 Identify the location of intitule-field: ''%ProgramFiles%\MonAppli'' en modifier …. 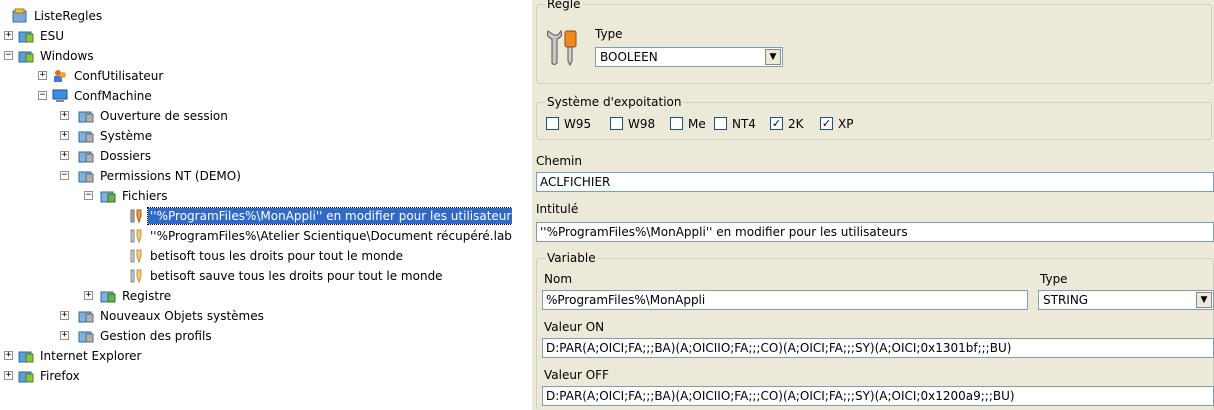
(875, 232).